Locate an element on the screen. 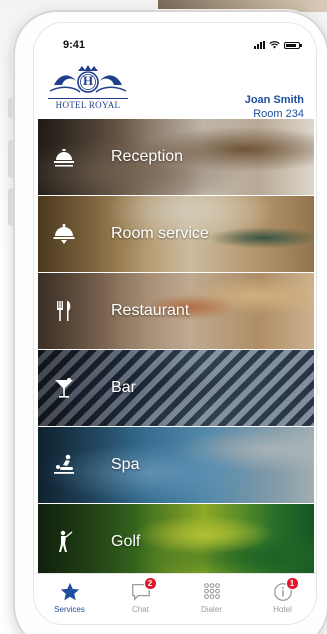  status-icons is located at coordinates (278, 45).